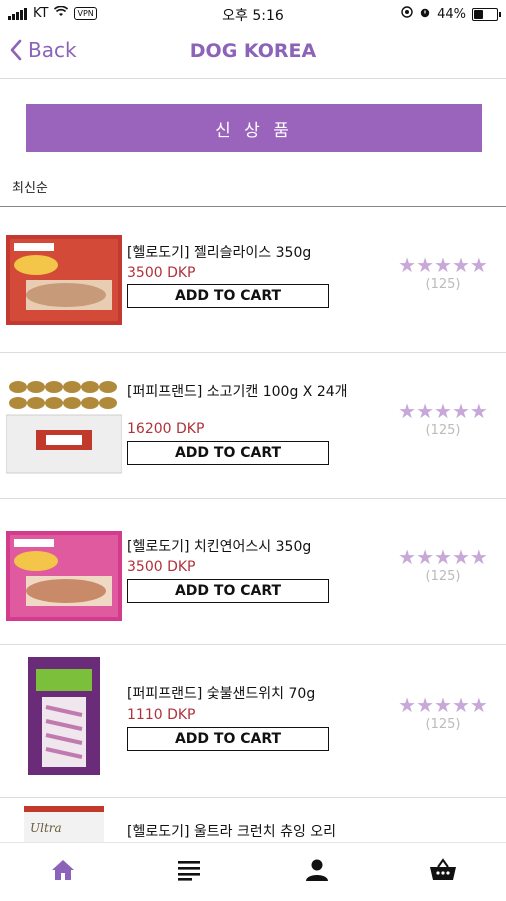  Describe the element at coordinates (232, 832) in the screenshot. I see `product-name: [헬로도기] 울트라 크런치 츄잉 오리` at that location.